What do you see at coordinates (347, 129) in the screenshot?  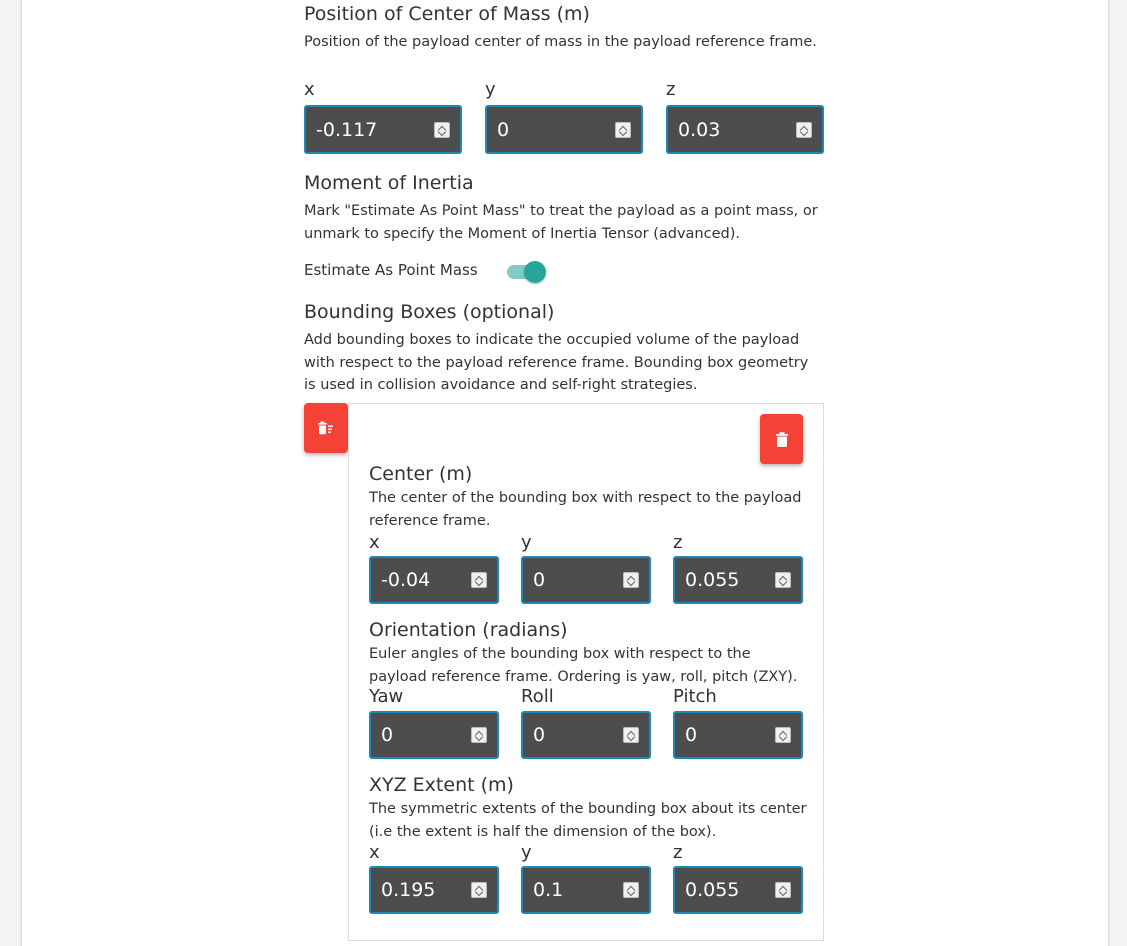 I see `com-x-value: -0.117` at bounding box center [347, 129].